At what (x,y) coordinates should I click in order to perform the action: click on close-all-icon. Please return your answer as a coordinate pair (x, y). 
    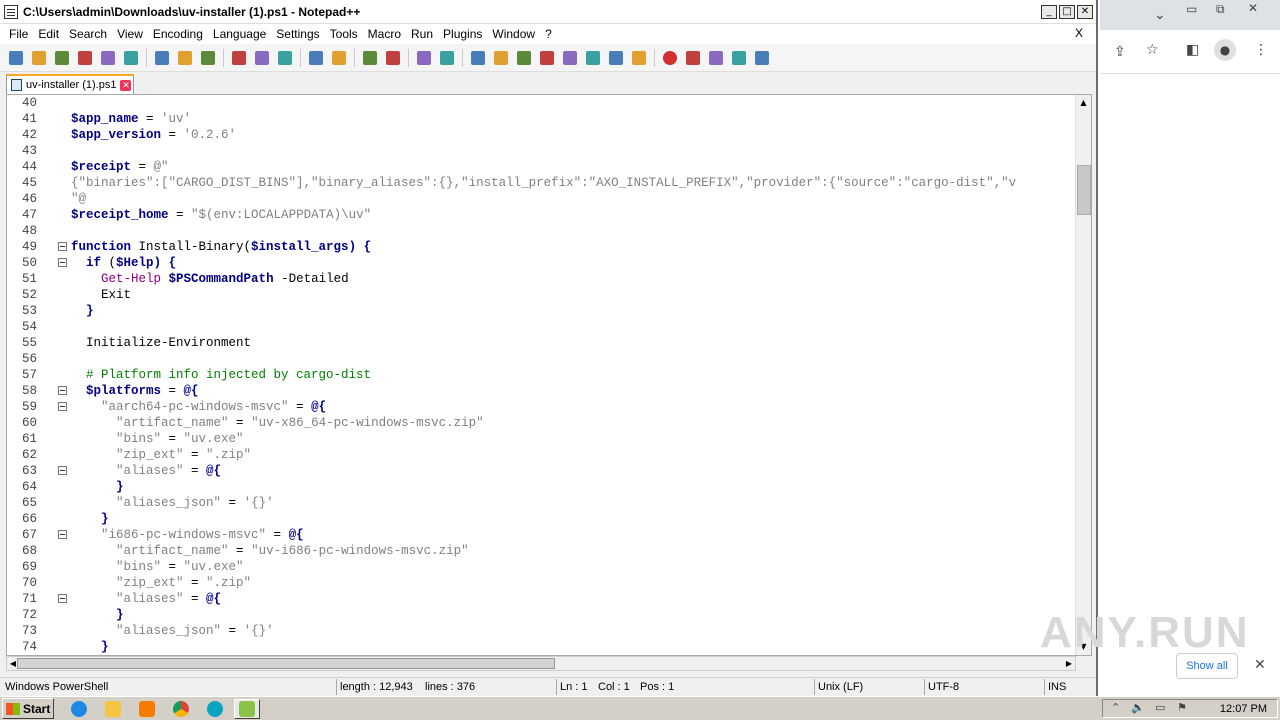
    Looking at the image, I should click on (131, 58).